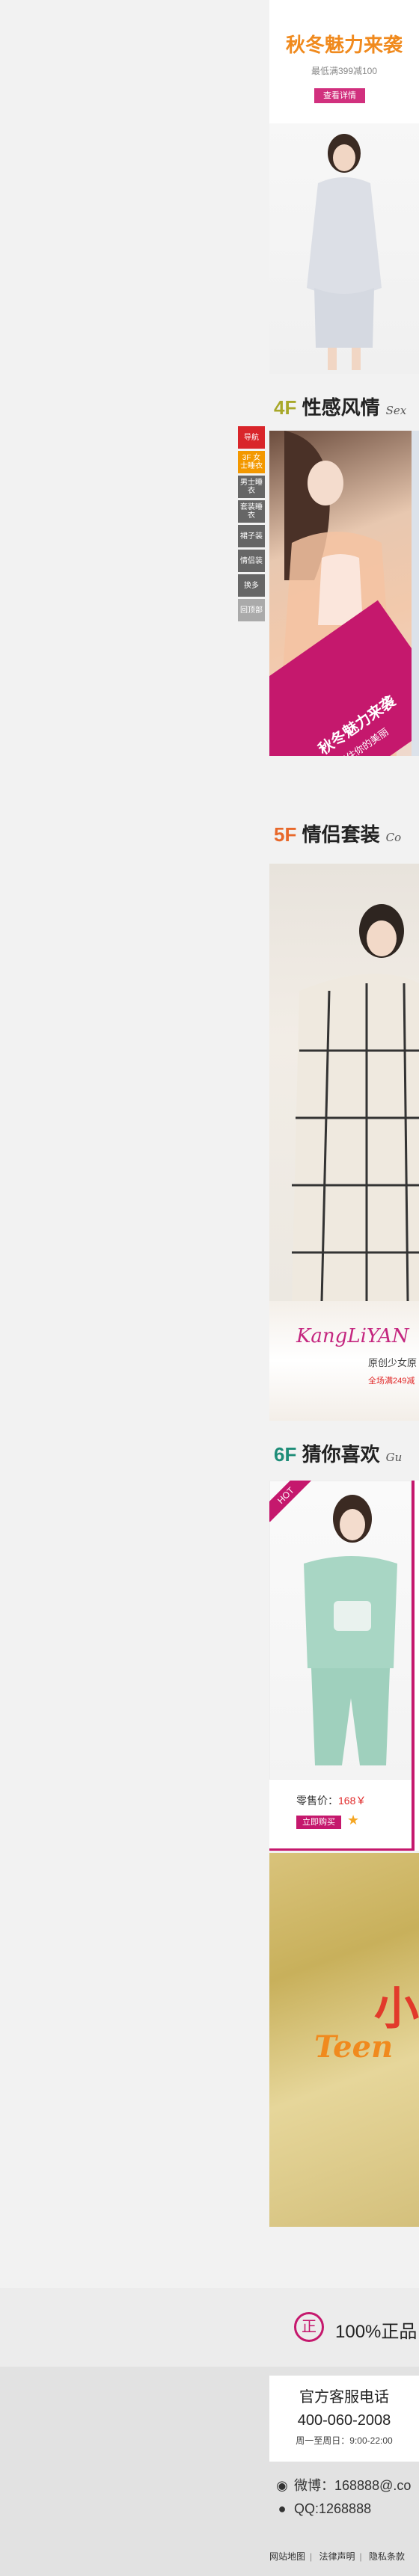 The width and height of the screenshot is (419, 2576). Describe the element at coordinates (394, 1457) in the screenshot. I see `floor6-en-title: Gu` at that location.